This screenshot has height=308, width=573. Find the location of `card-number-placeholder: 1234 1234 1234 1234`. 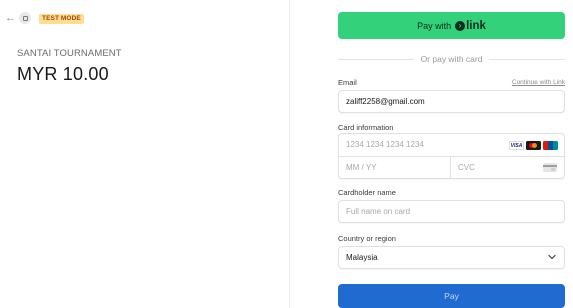

card-number-placeholder: 1234 1234 1234 1234 is located at coordinates (385, 144).